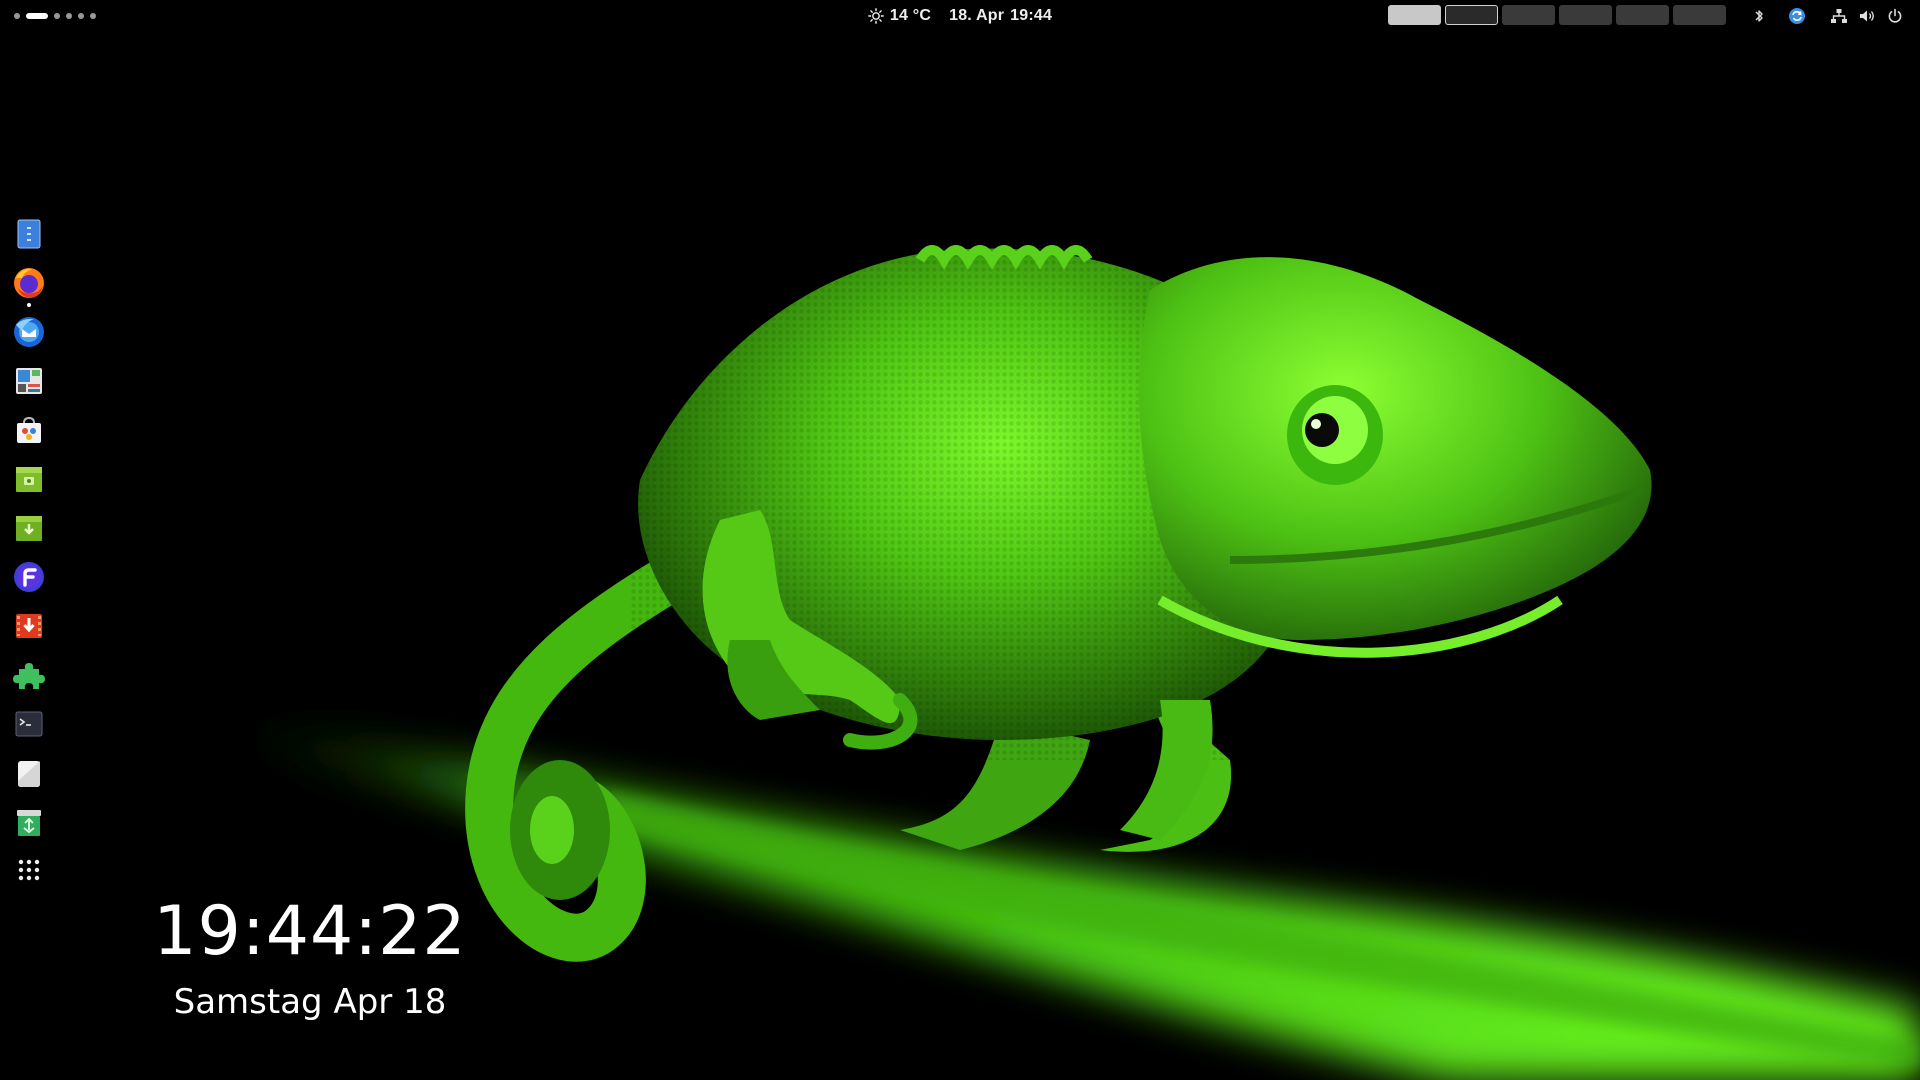 This screenshot has height=1080, width=1920. I want to click on thunderbird-icon, so click(29, 332).